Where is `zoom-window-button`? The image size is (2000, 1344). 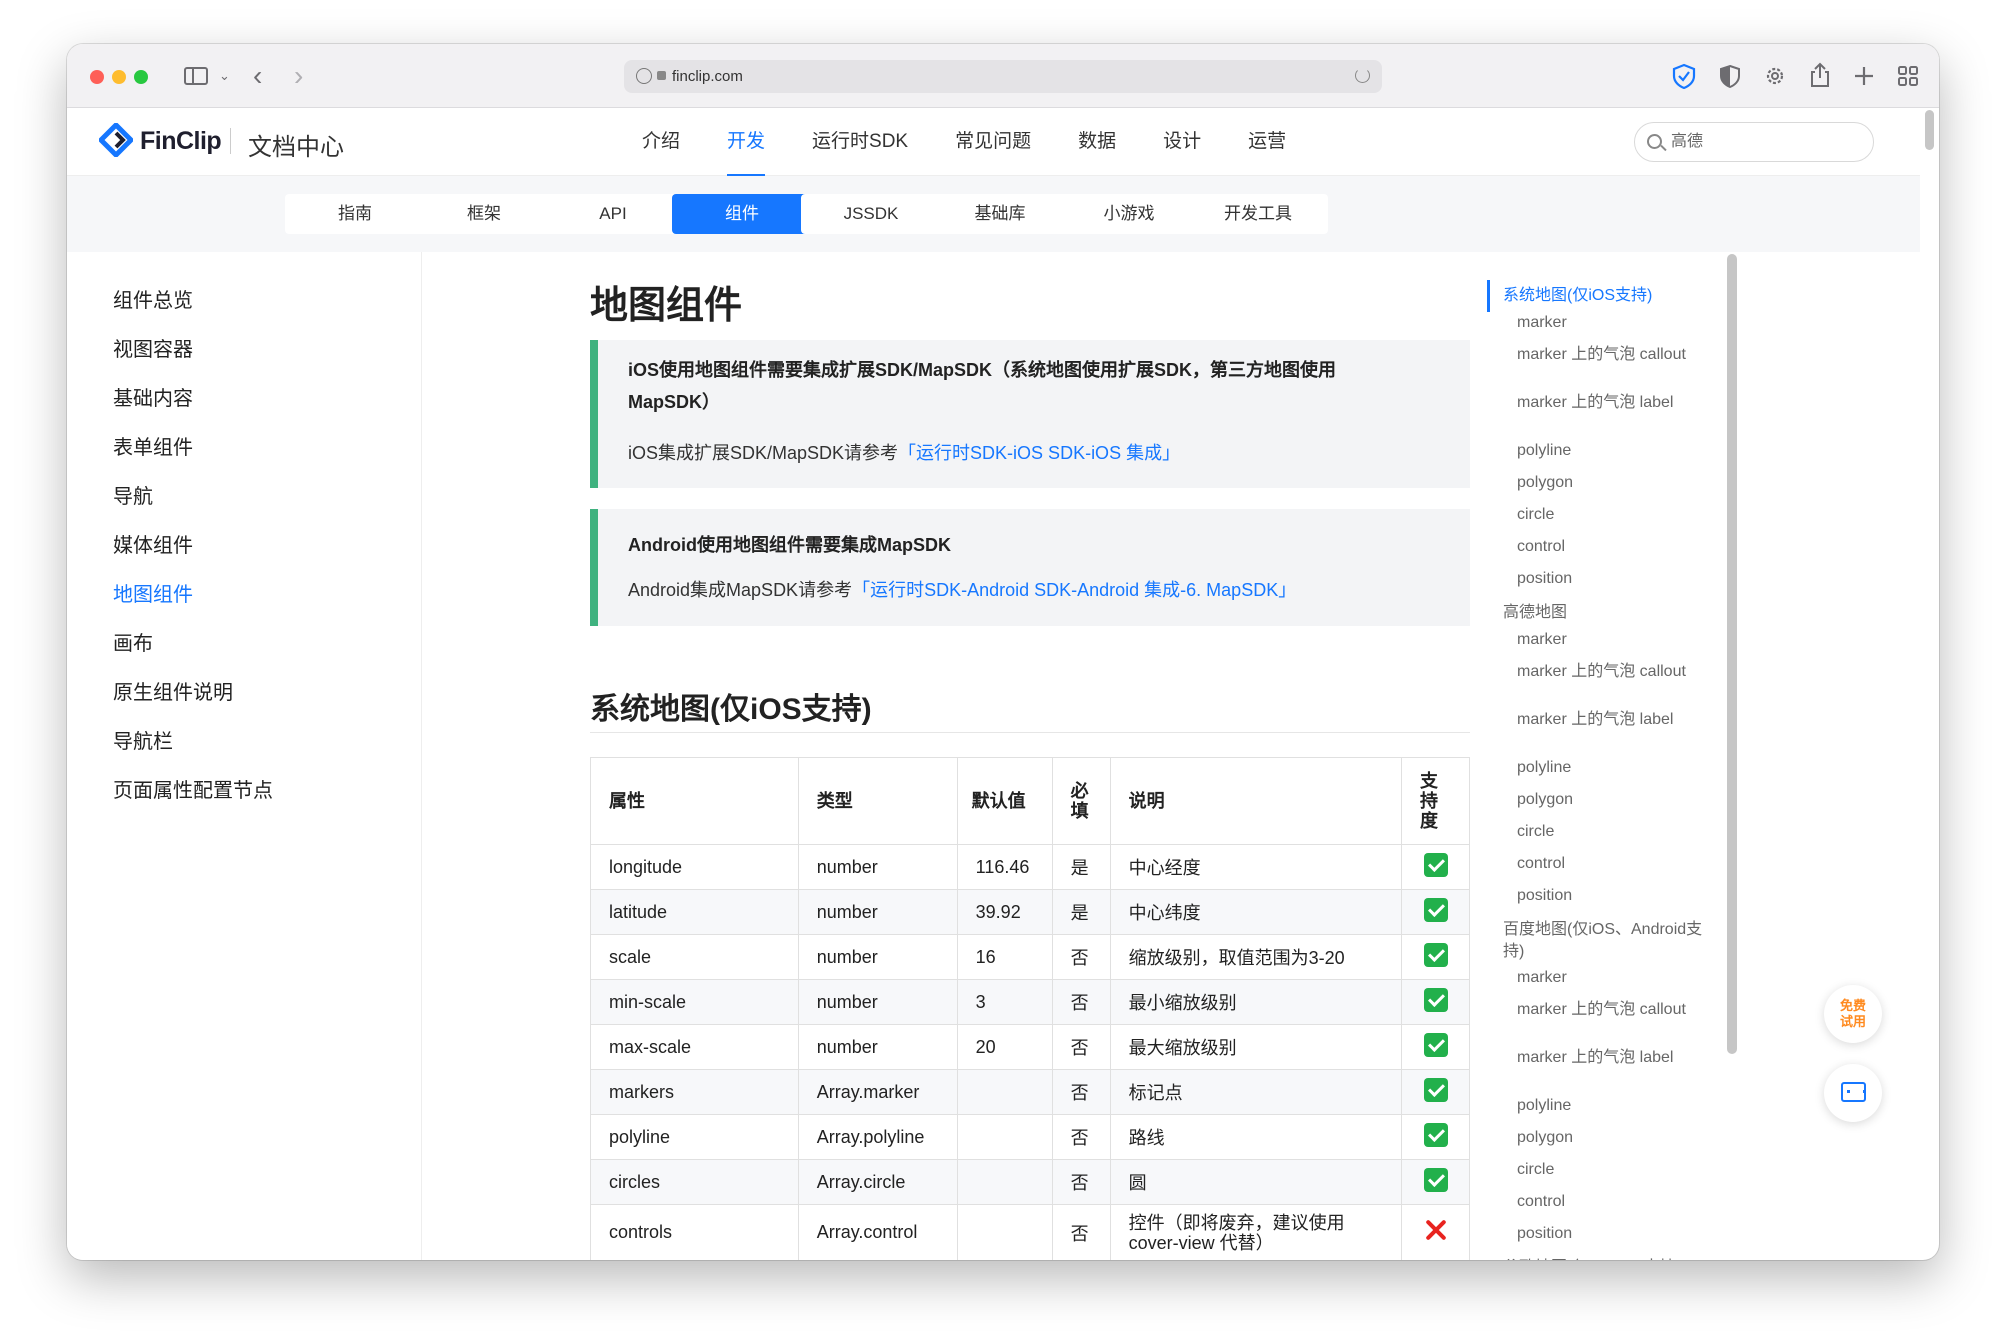 zoom-window-button is located at coordinates (141, 77).